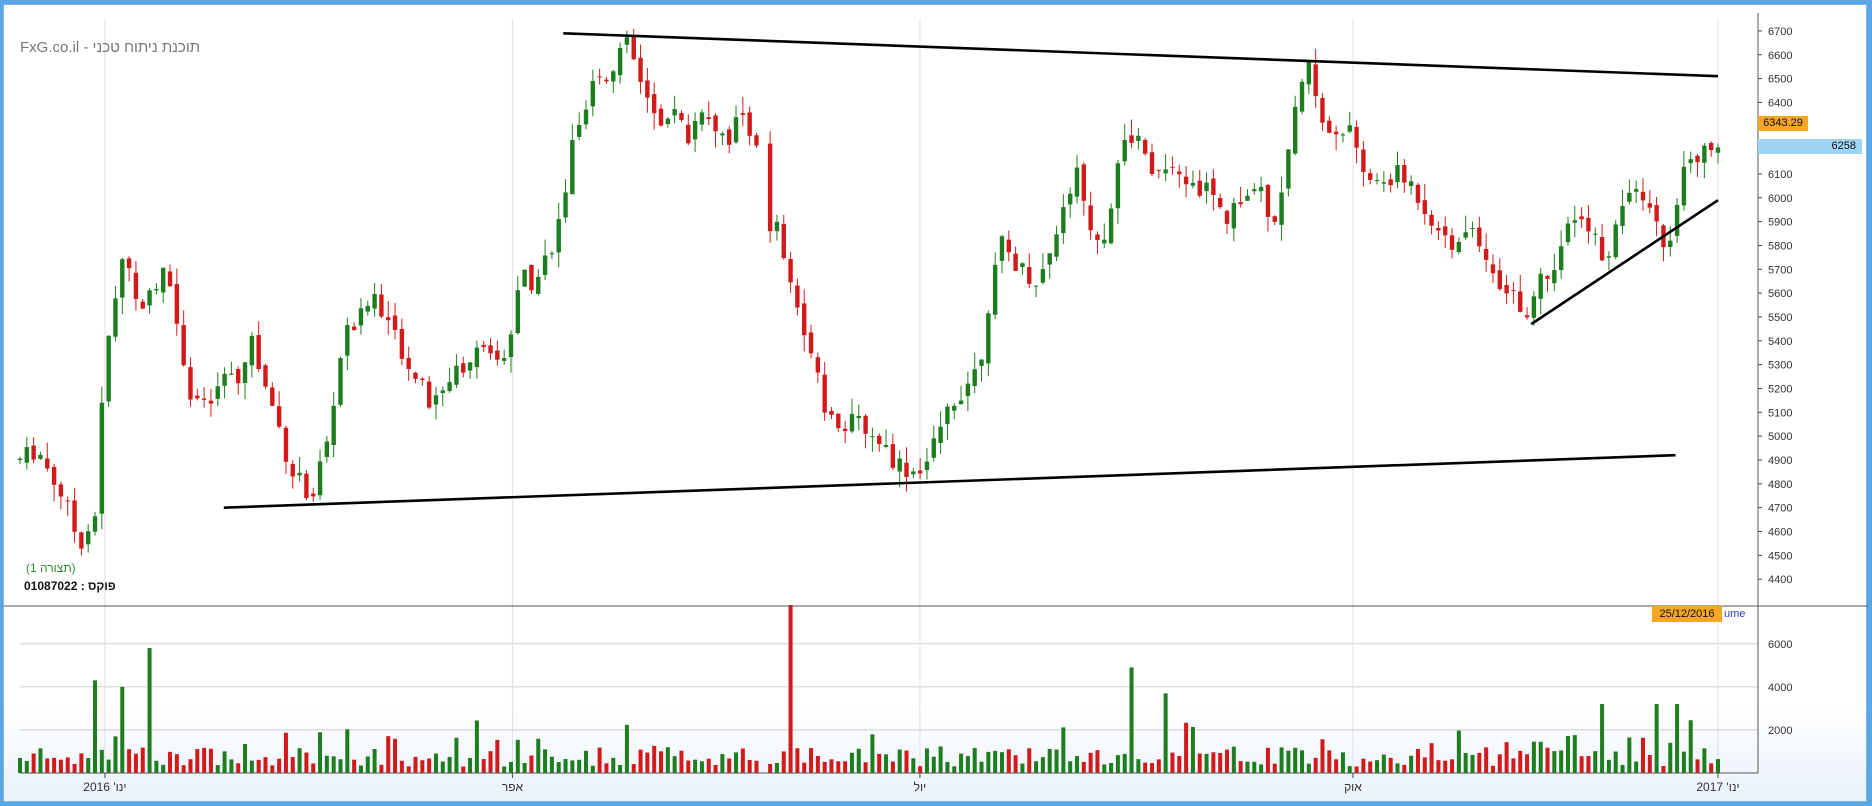 The image size is (1872, 806). What do you see at coordinates (1780, 688) in the screenshot?
I see `volume-tick-label: 4000` at bounding box center [1780, 688].